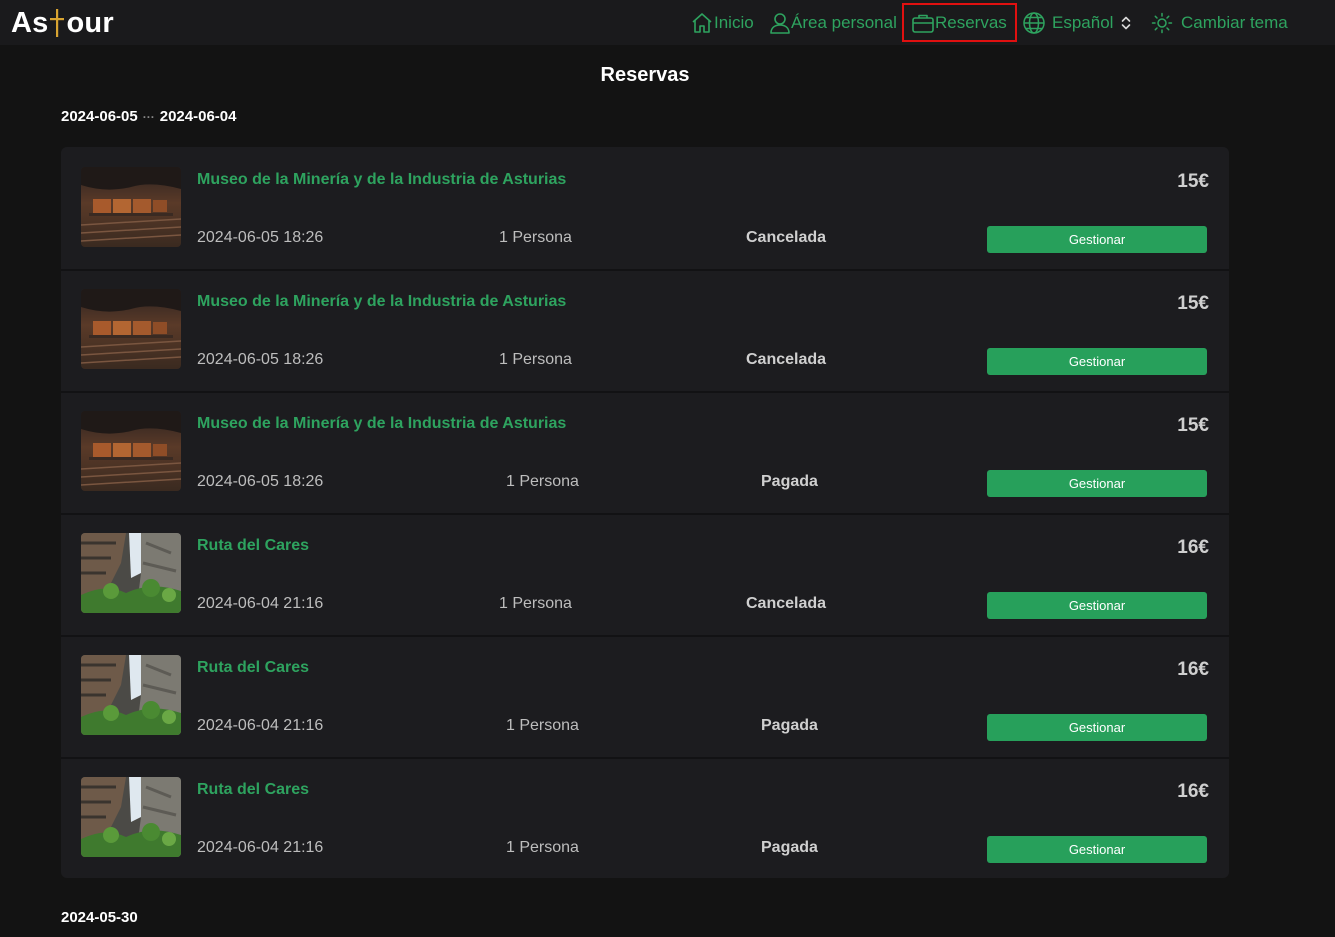 Image resolution: width=1335 pixels, height=937 pixels. Describe the element at coordinates (780, 23) in the screenshot. I see `user-icon` at that location.